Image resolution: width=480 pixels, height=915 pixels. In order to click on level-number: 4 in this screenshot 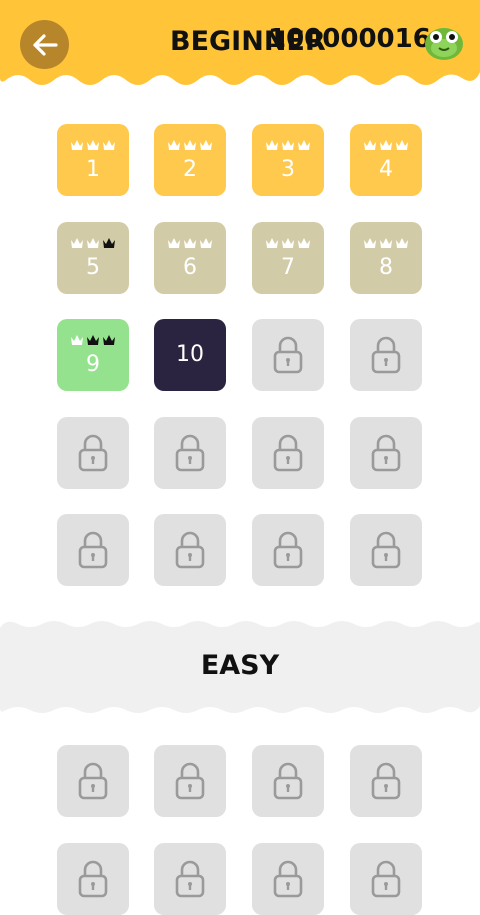, I will do `click(386, 169)`.